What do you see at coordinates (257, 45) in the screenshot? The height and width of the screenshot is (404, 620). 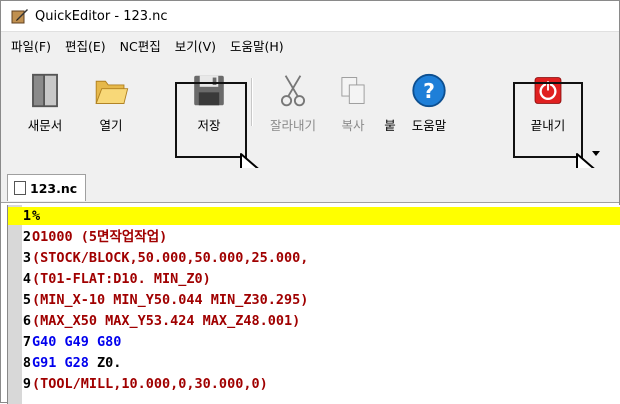 I see `menu-help: 도움말(H)` at bounding box center [257, 45].